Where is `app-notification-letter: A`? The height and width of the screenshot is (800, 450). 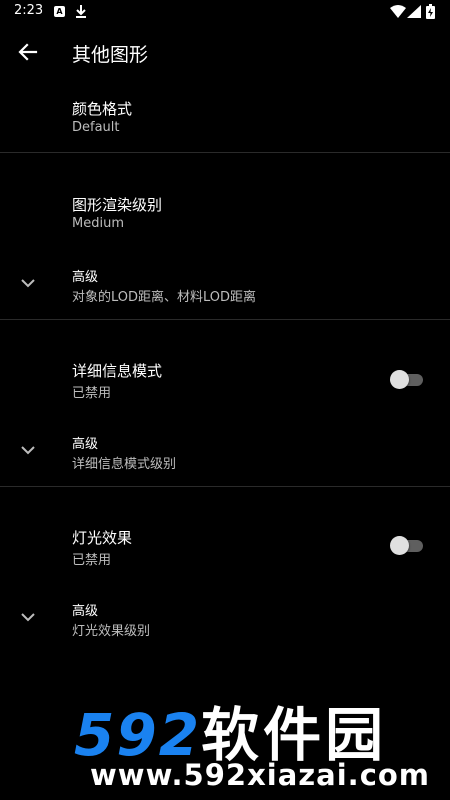
app-notification-letter: A is located at coordinates (59, 11).